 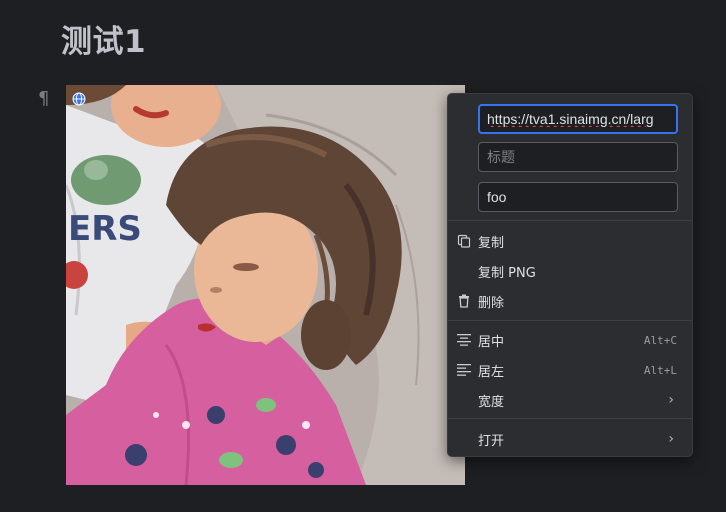 What do you see at coordinates (491, 303) in the screenshot?
I see `delete-label: 删除` at bounding box center [491, 303].